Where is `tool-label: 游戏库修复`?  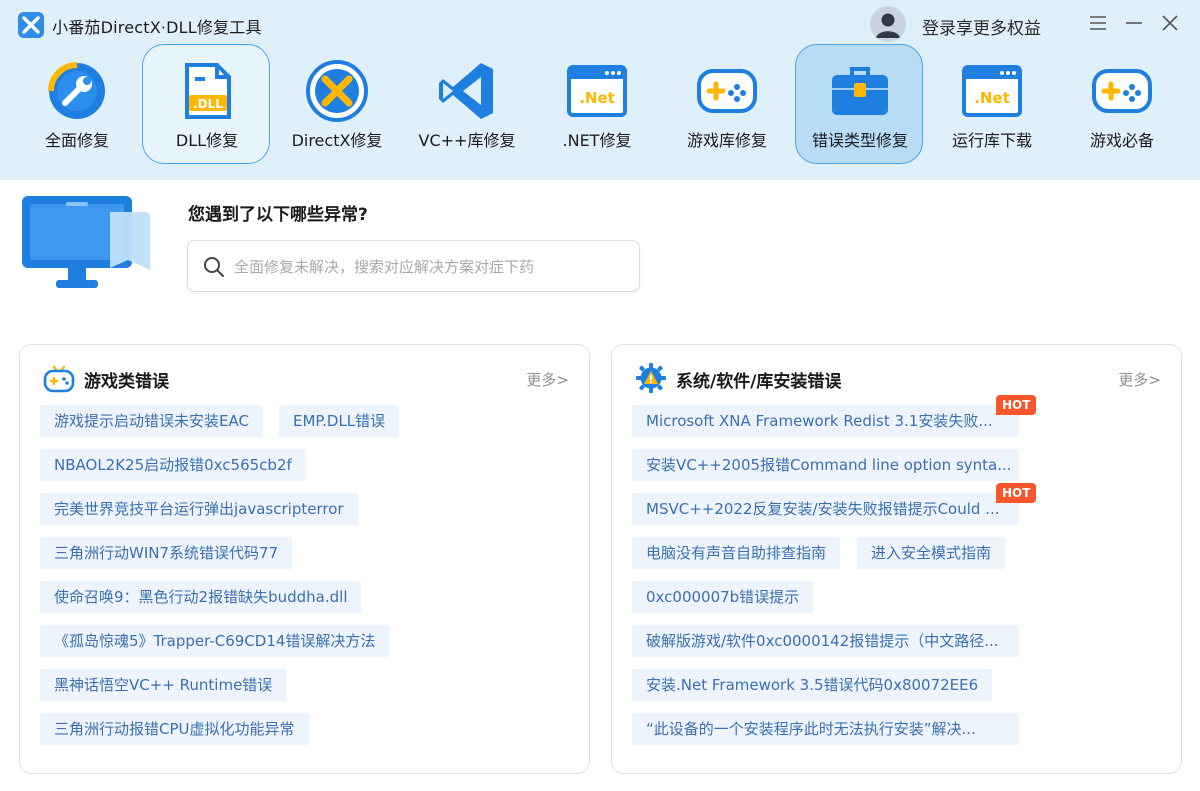
tool-label: 游戏库修复 is located at coordinates (726, 140).